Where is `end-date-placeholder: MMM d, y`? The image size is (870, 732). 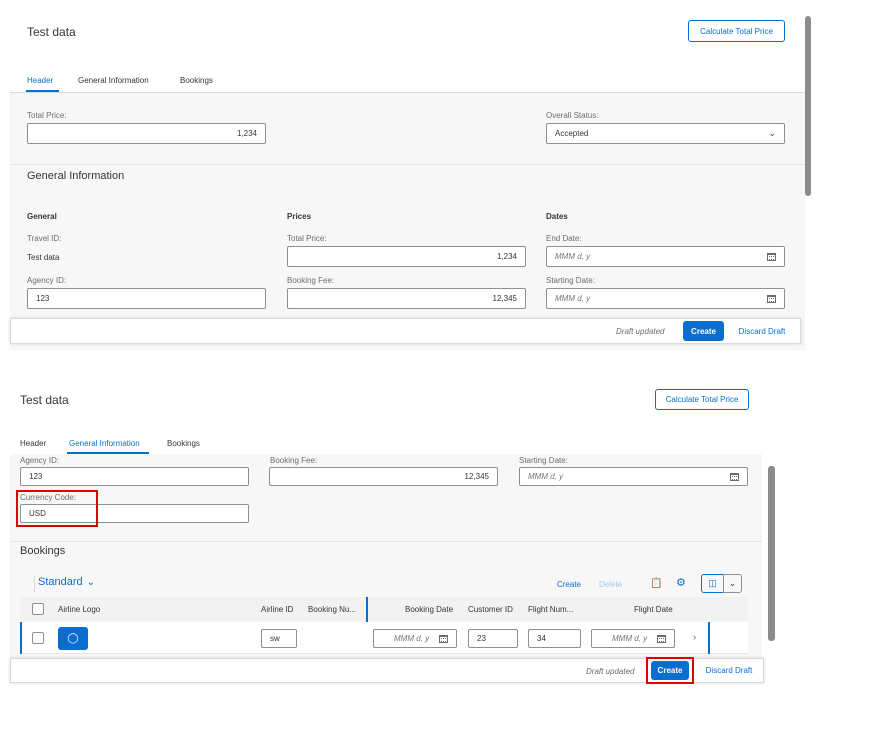 end-date-placeholder: MMM d, y is located at coordinates (573, 256).